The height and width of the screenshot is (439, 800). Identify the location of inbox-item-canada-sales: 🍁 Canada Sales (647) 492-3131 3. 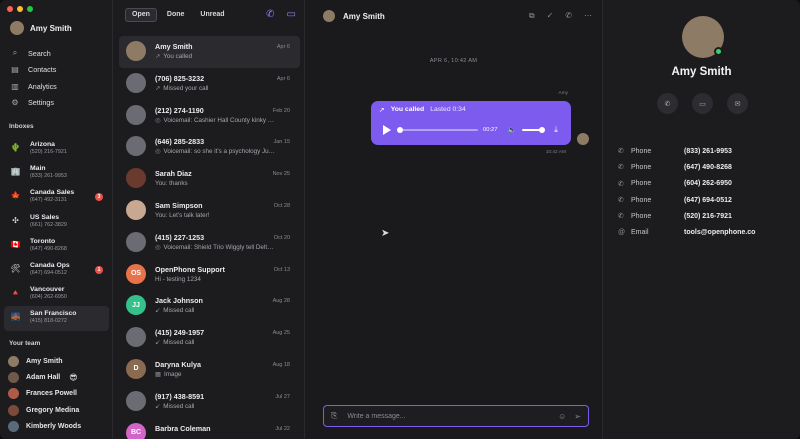
(56, 197).